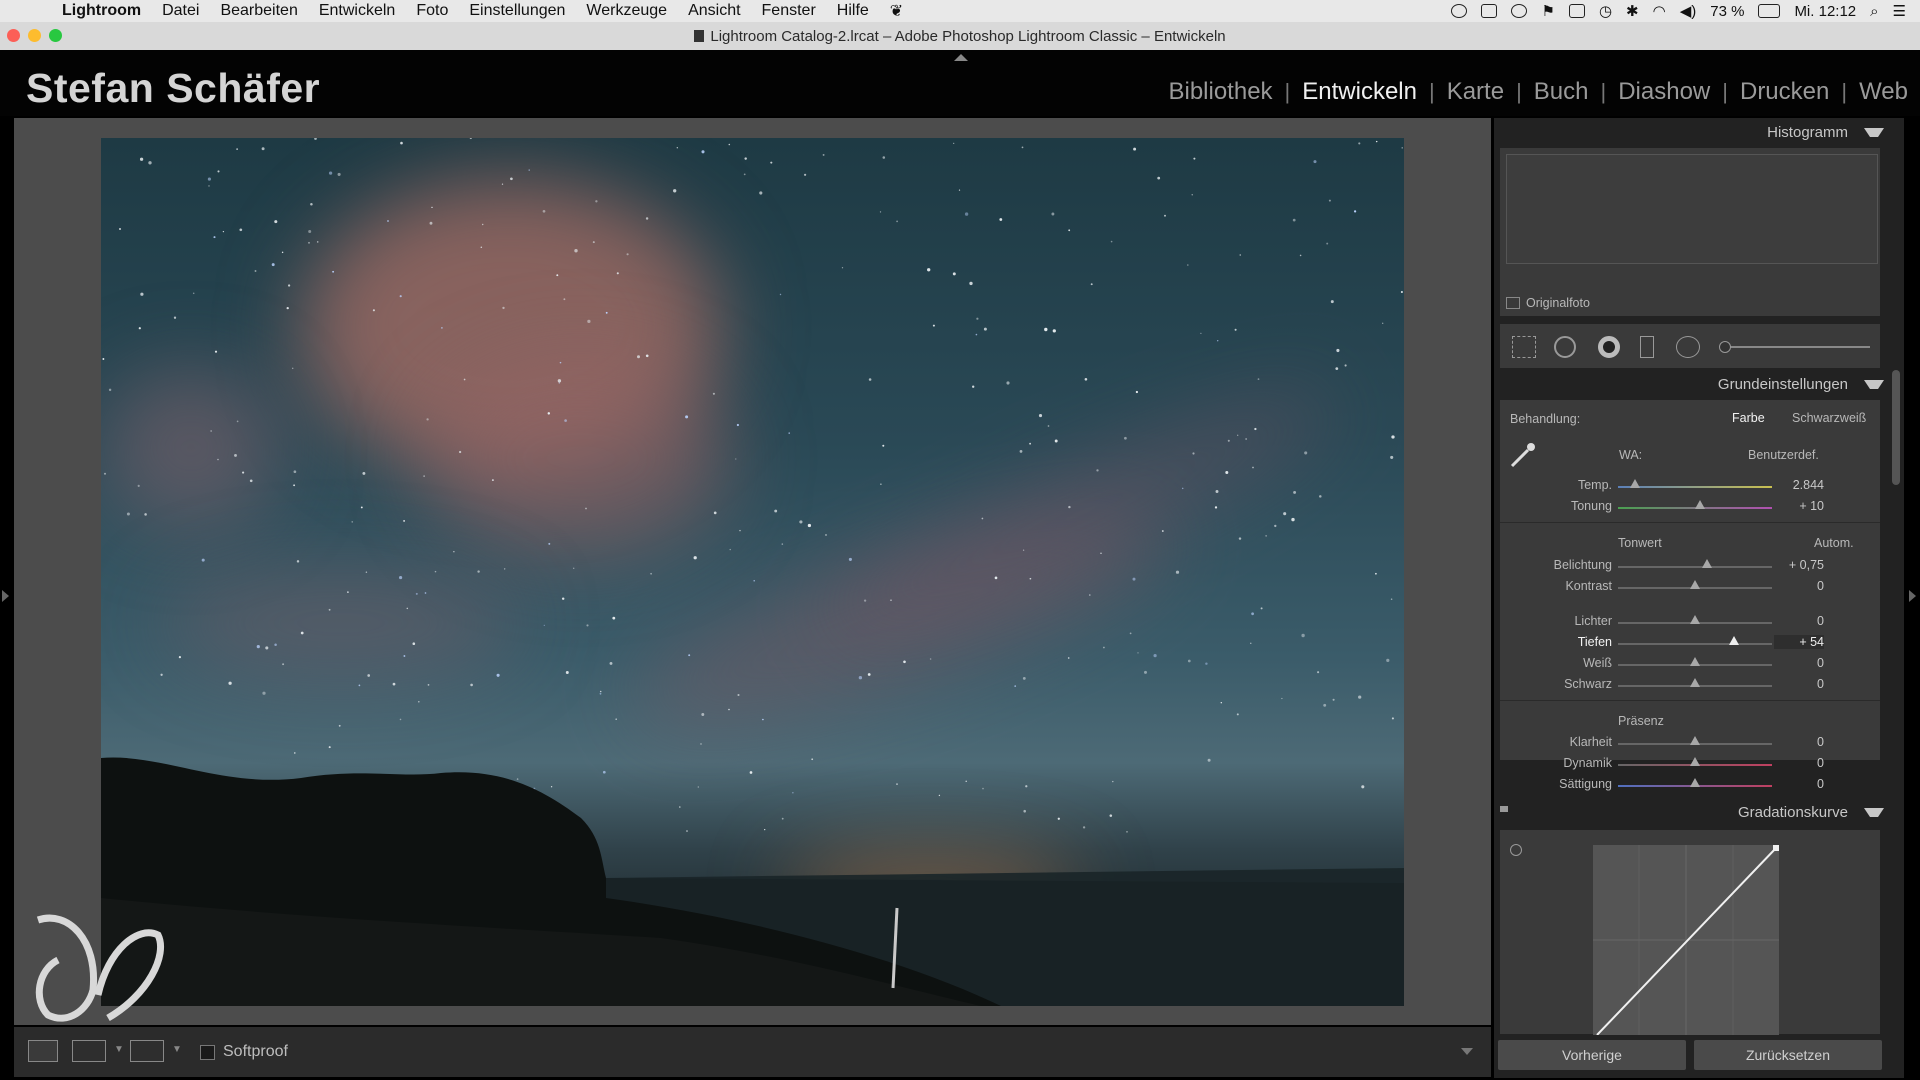 Image resolution: width=1920 pixels, height=1080 pixels. I want to click on histogram-graph, so click(1692, 209).